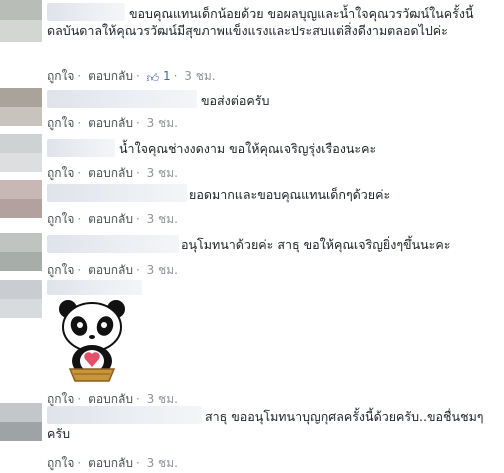 The image size is (504, 473). Describe the element at coordinates (290, 194) in the screenshot. I see `comment-text: ยอดมากและขอบคุณแทนเด็กๆด้วยค่ะ` at that location.